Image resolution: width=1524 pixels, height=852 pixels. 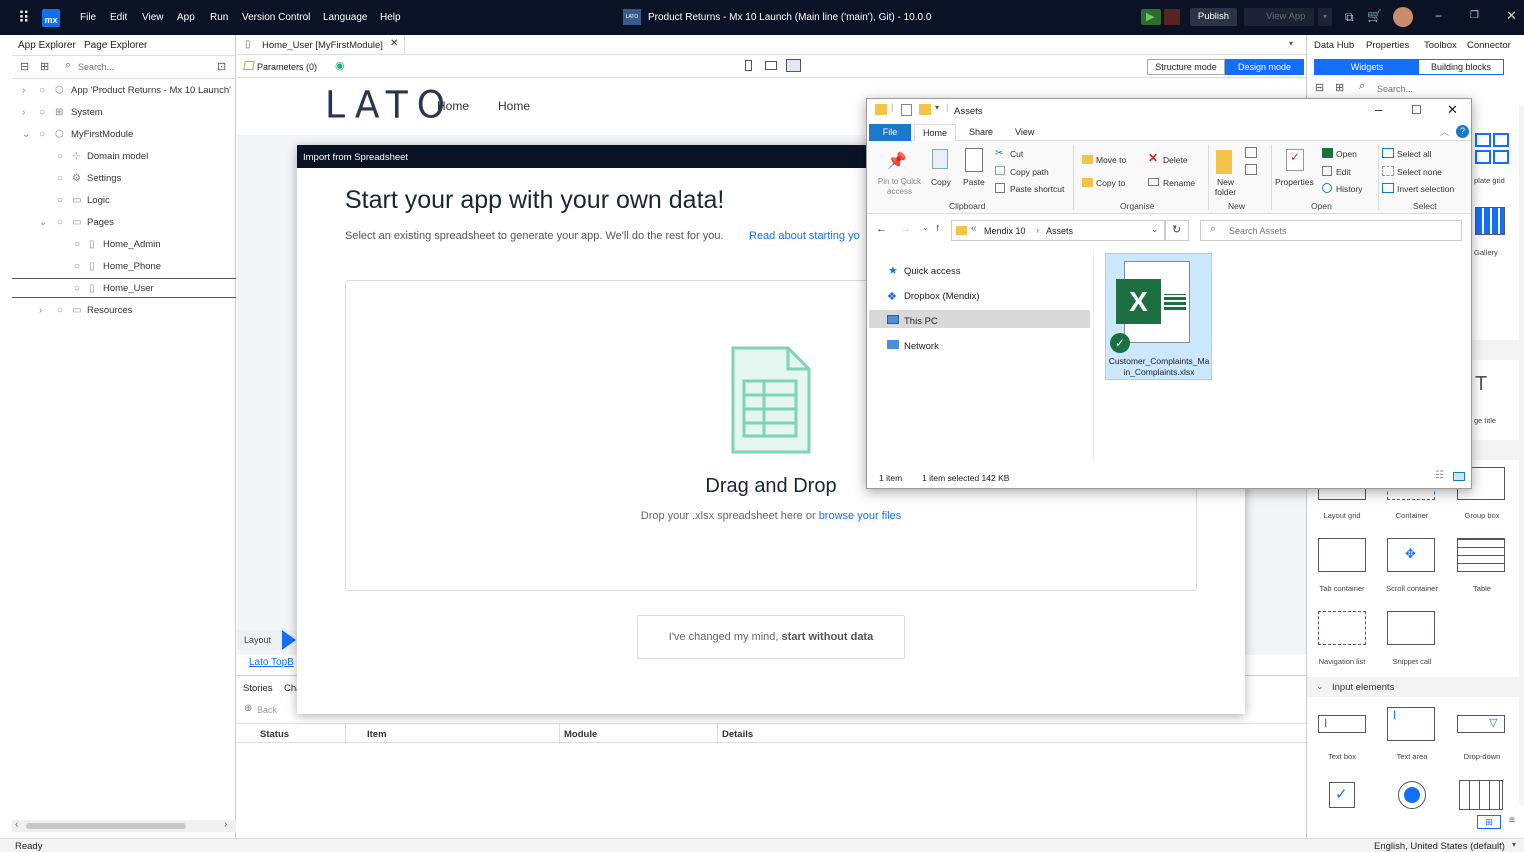 What do you see at coordinates (514, 106) in the screenshot?
I see `nav-home-2: Home` at bounding box center [514, 106].